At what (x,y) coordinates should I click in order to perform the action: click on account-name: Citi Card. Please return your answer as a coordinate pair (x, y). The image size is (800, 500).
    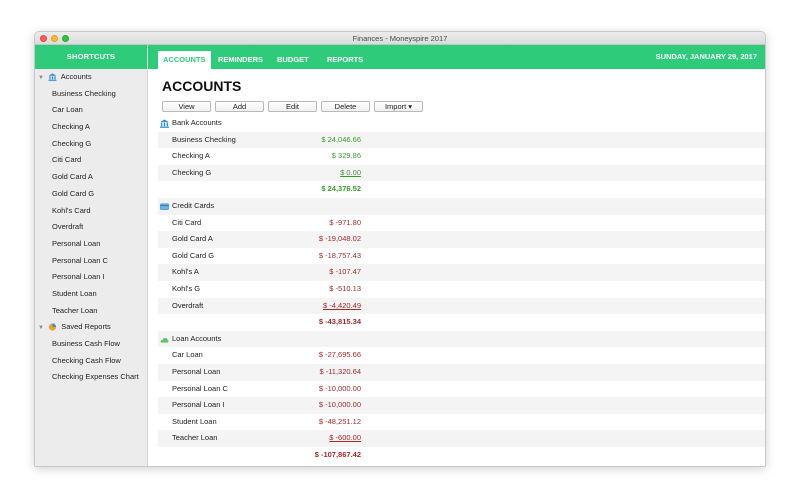
    Looking at the image, I should click on (187, 222).